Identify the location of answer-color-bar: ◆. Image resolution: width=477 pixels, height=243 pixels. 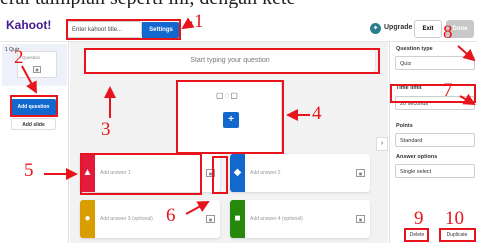
(237, 173).